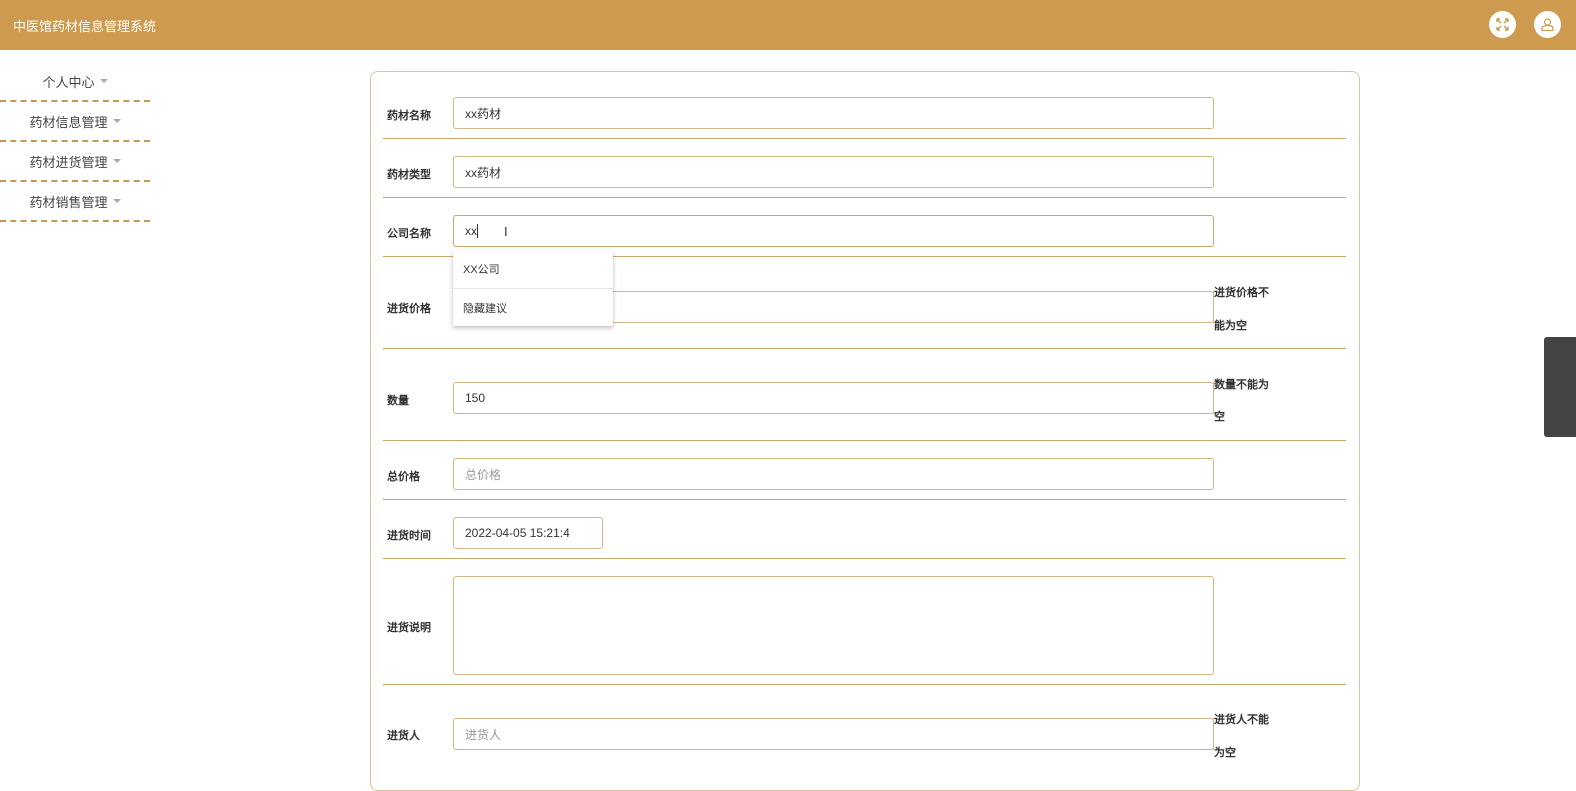 Image resolution: width=1576 pixels, height=791 pixels. I want to click on sidebar-item-label: 药材进货管理, so click(68, 162).